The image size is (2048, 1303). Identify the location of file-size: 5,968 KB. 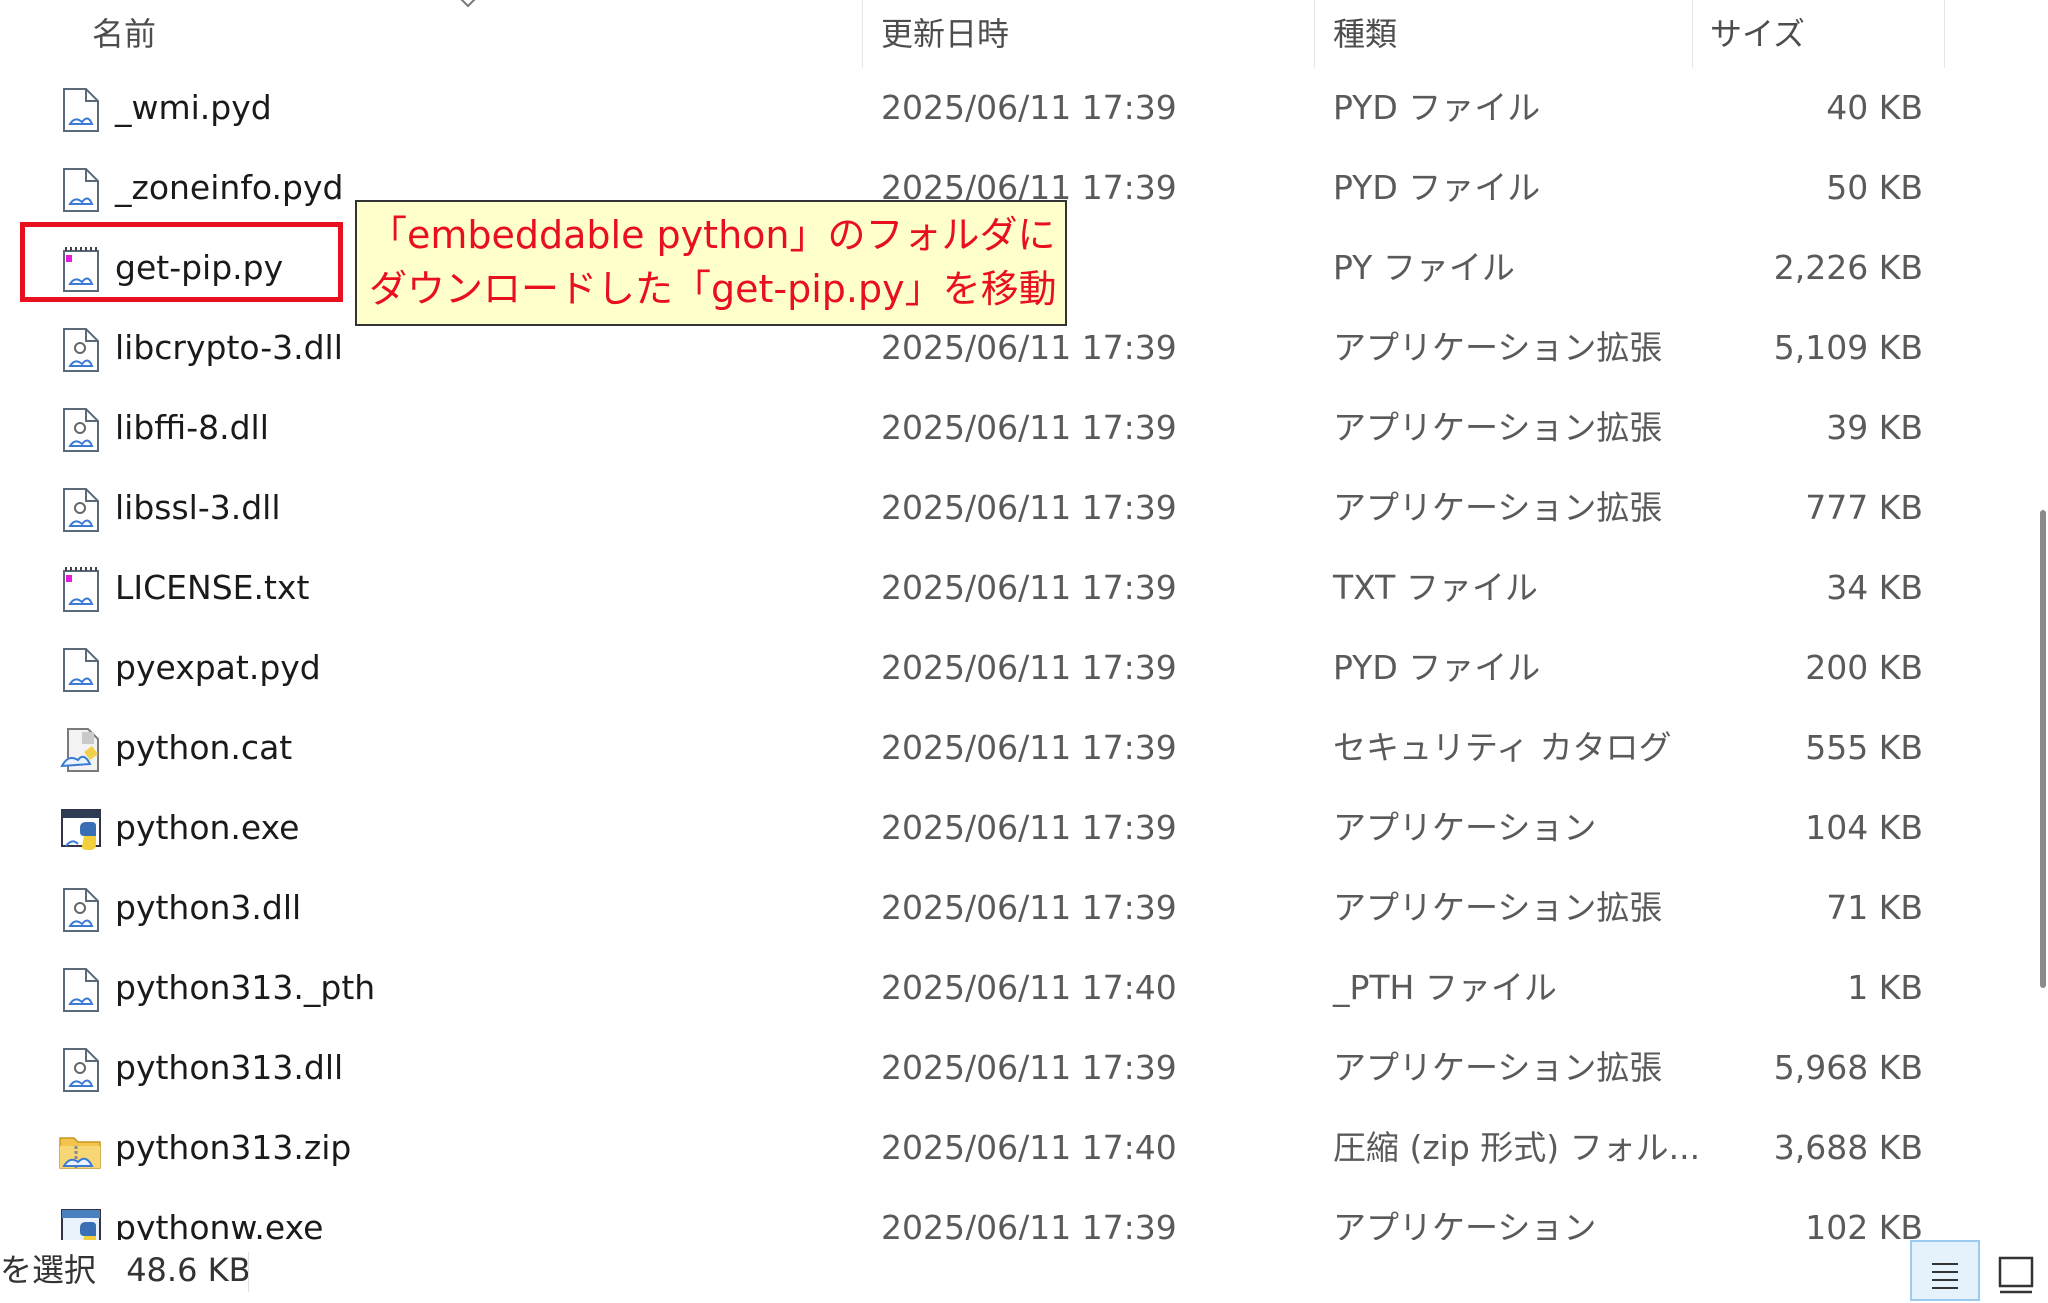
(1848, 1067).